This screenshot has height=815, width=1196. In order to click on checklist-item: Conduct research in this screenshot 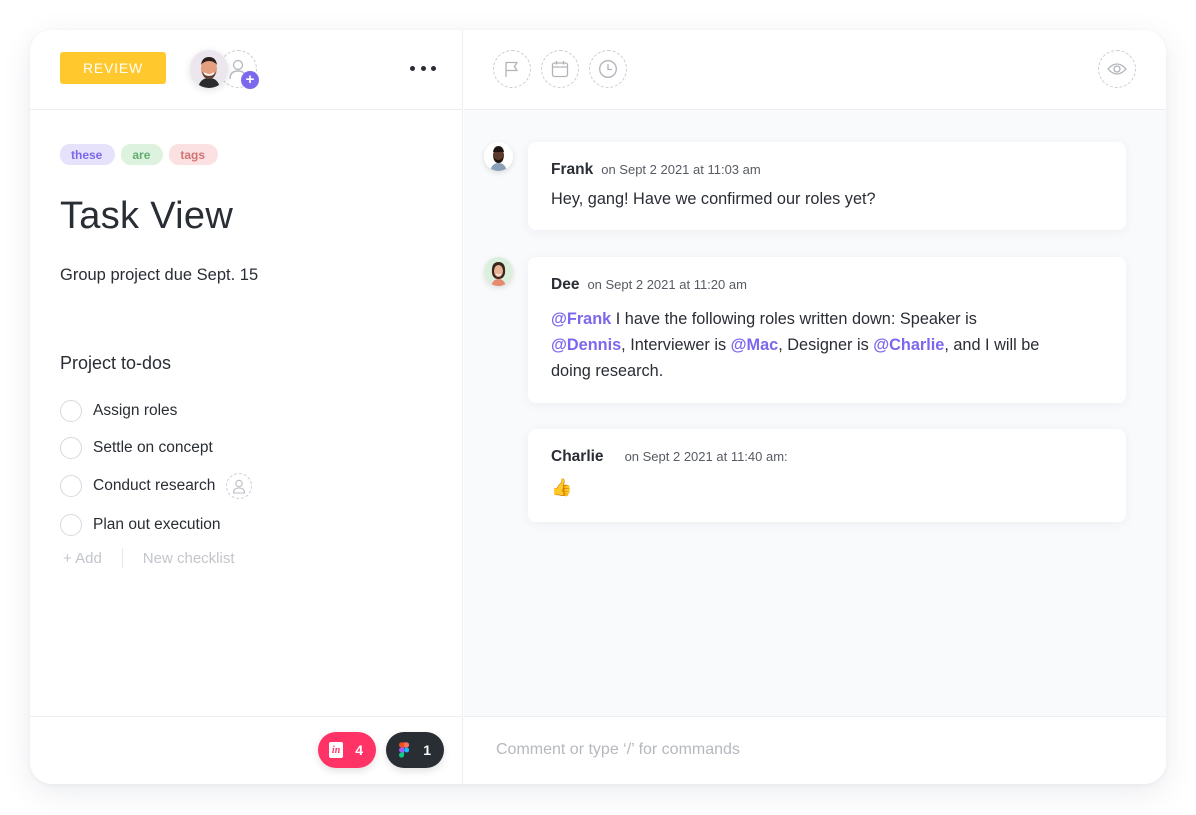, I will do `click(156, 486)`.